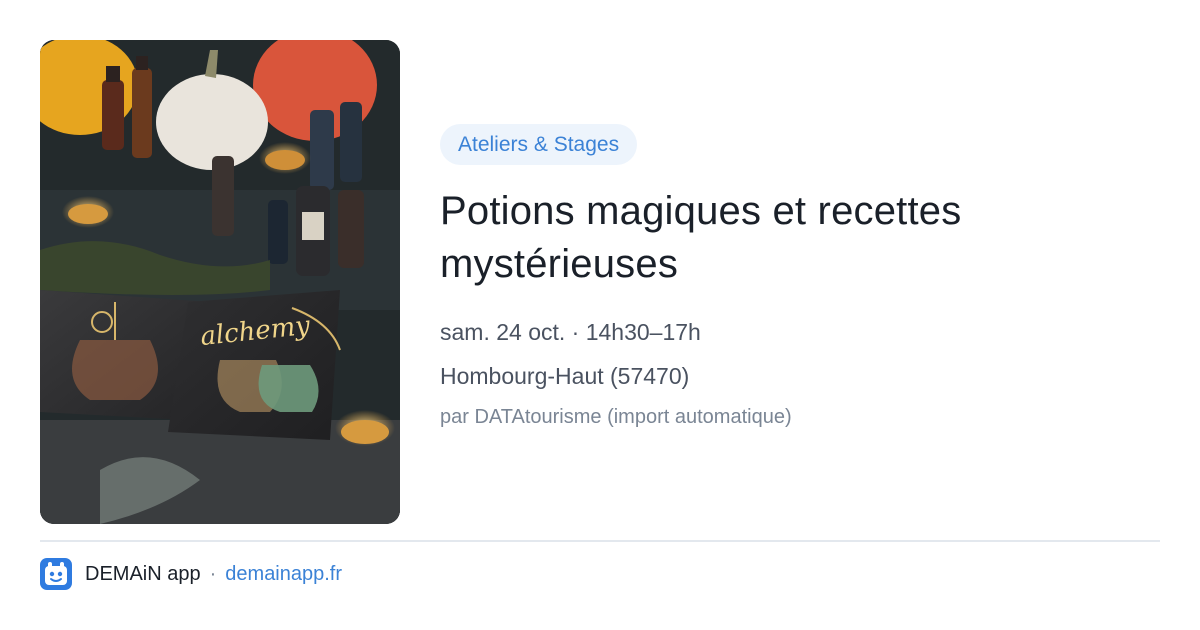  What do you see at coordinates (570, 332) in the screenshot?
I see `event-date: sam. 24 oct. · 14h30–17h` at bounding box center [570, 332].